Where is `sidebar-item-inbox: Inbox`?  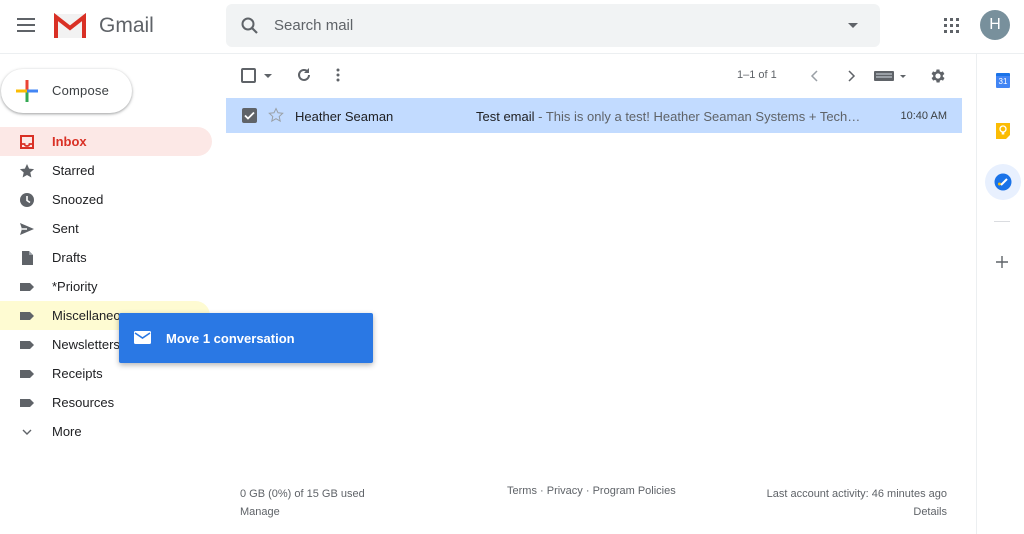 sidebar-item-inbox: Inbox is located at coordinates (106, 141).